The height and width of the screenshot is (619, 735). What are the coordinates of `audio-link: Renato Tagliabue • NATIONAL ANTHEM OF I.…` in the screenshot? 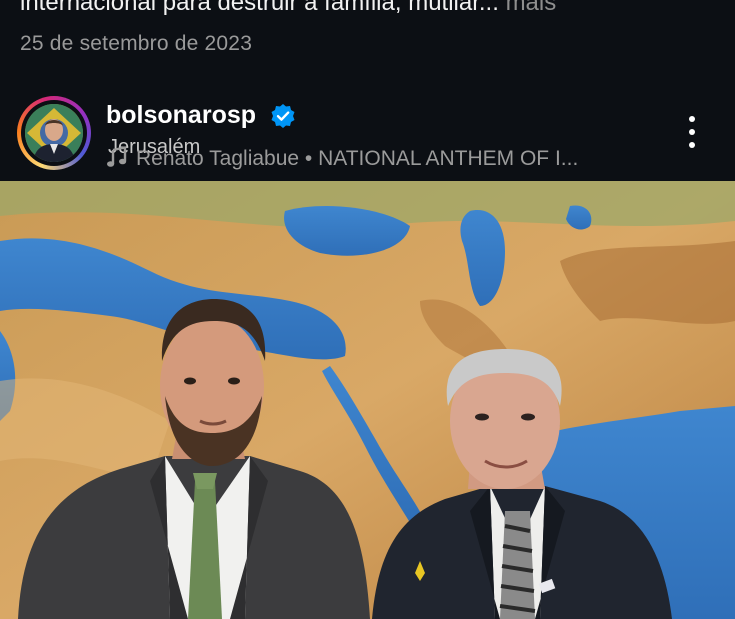 It's located at (342, 158).